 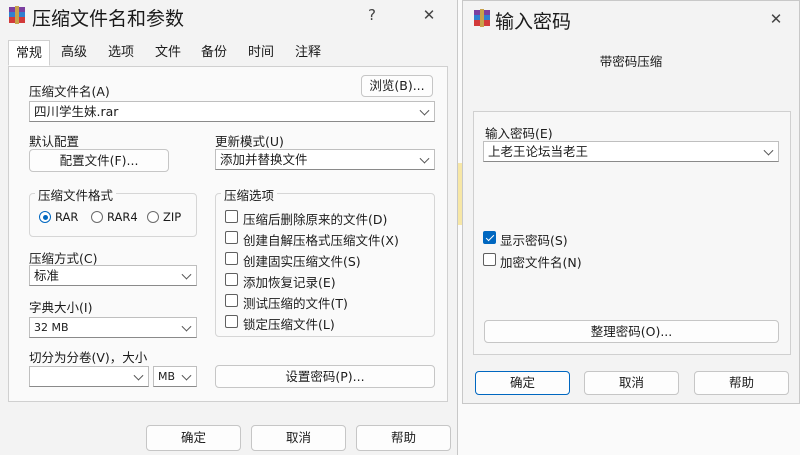 I want to click on split-size-input, so click(x=89, y=376).